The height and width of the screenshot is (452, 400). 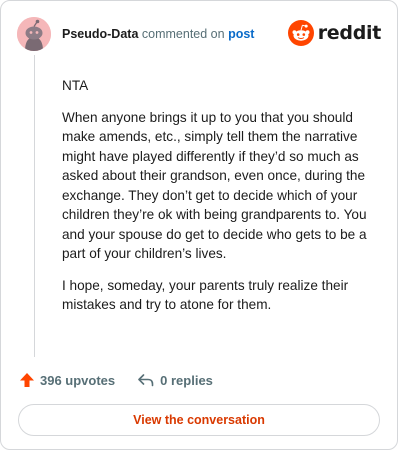 I want to click on upvote-button: 396 upvotes, so click(x=67, y=380).